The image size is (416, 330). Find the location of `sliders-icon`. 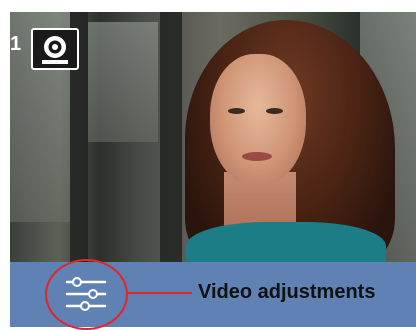

sliders-icon is located at coordinates (86, 294).